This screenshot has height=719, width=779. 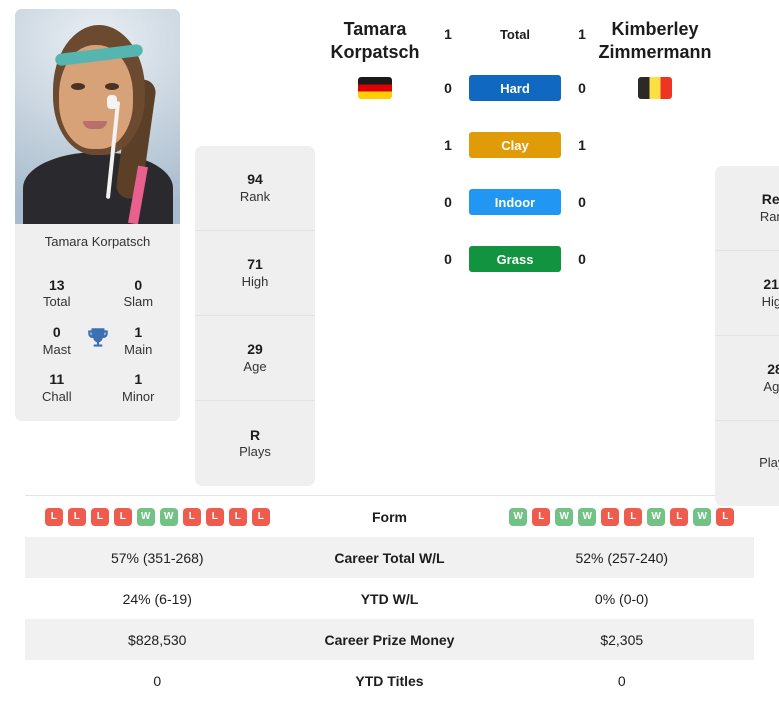 What do you see at coordinates (97, 116) in the screenshot?
I see `player-photo-left` at bounding box center [97, 116].